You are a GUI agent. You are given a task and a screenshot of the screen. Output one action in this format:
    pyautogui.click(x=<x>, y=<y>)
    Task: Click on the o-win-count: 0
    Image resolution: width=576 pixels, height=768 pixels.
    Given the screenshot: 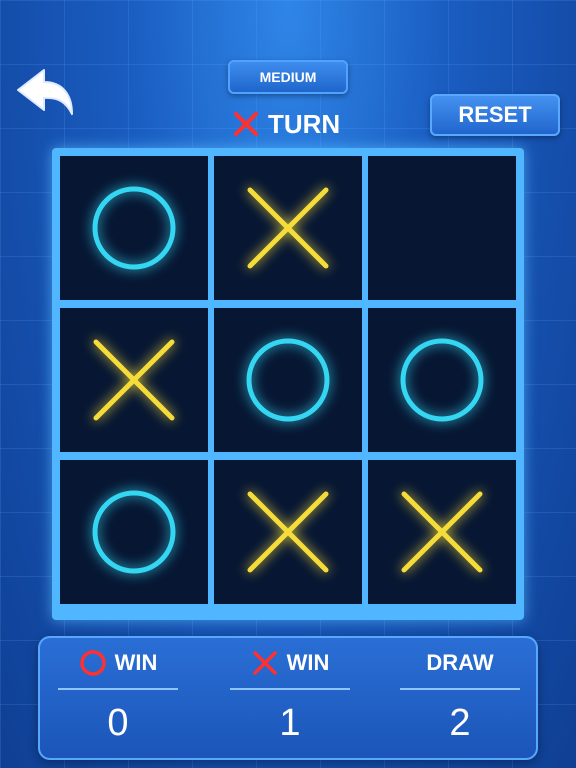 What is the action you would take?
    pyautogui.click(x=118, y=723)
    